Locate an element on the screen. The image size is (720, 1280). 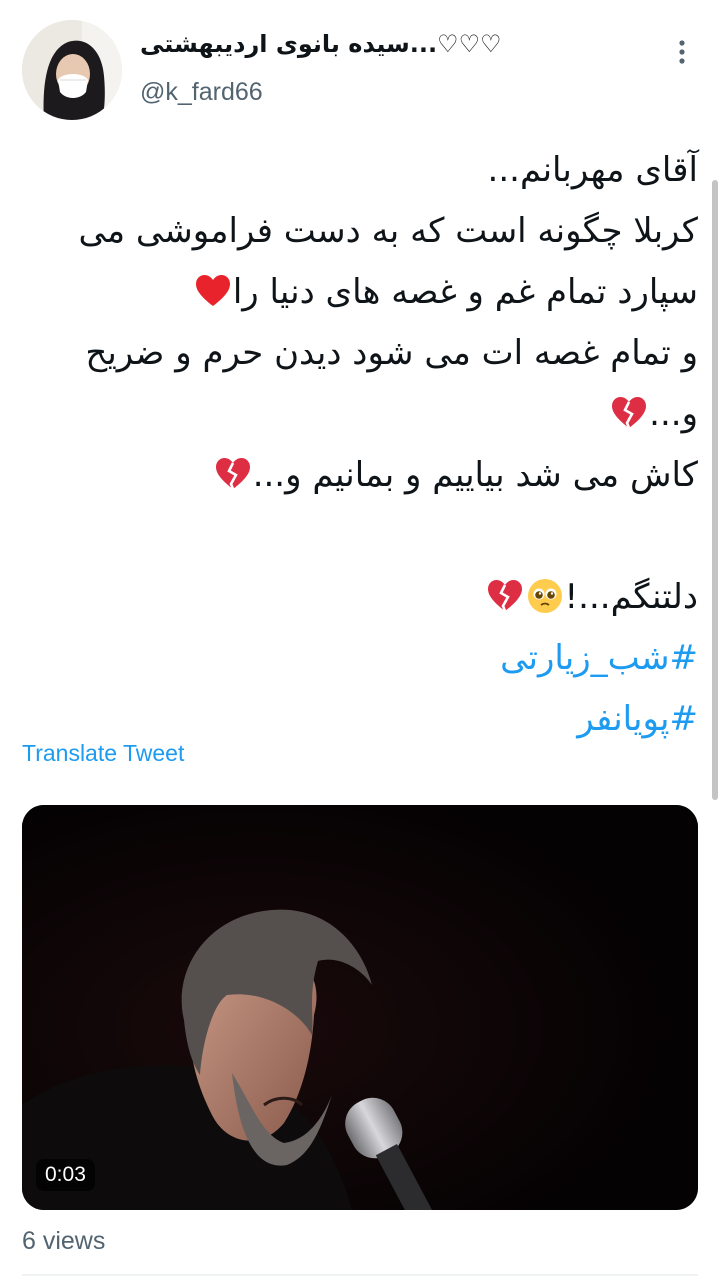
hashtag-link: #شب_زیارتی is located at coordinates (360, 658).